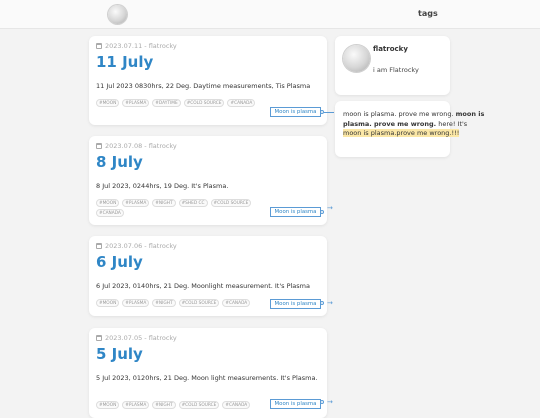 This screenshot has width=540, height=418. What do you see at coordinates (193, 203) in the screenshot?
I see `tag-chip: #SHED CC` at bounding box center [193, 203].